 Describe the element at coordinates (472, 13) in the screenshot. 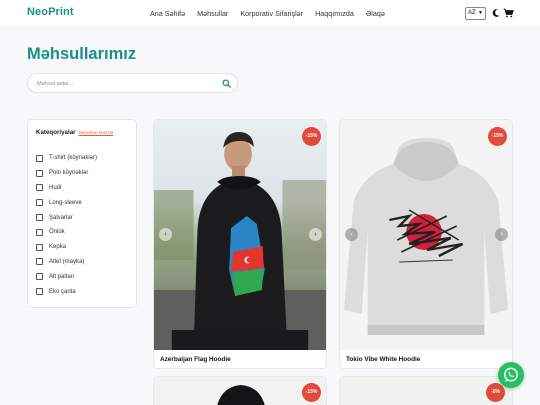

I see `language-value: AZ` at that location.